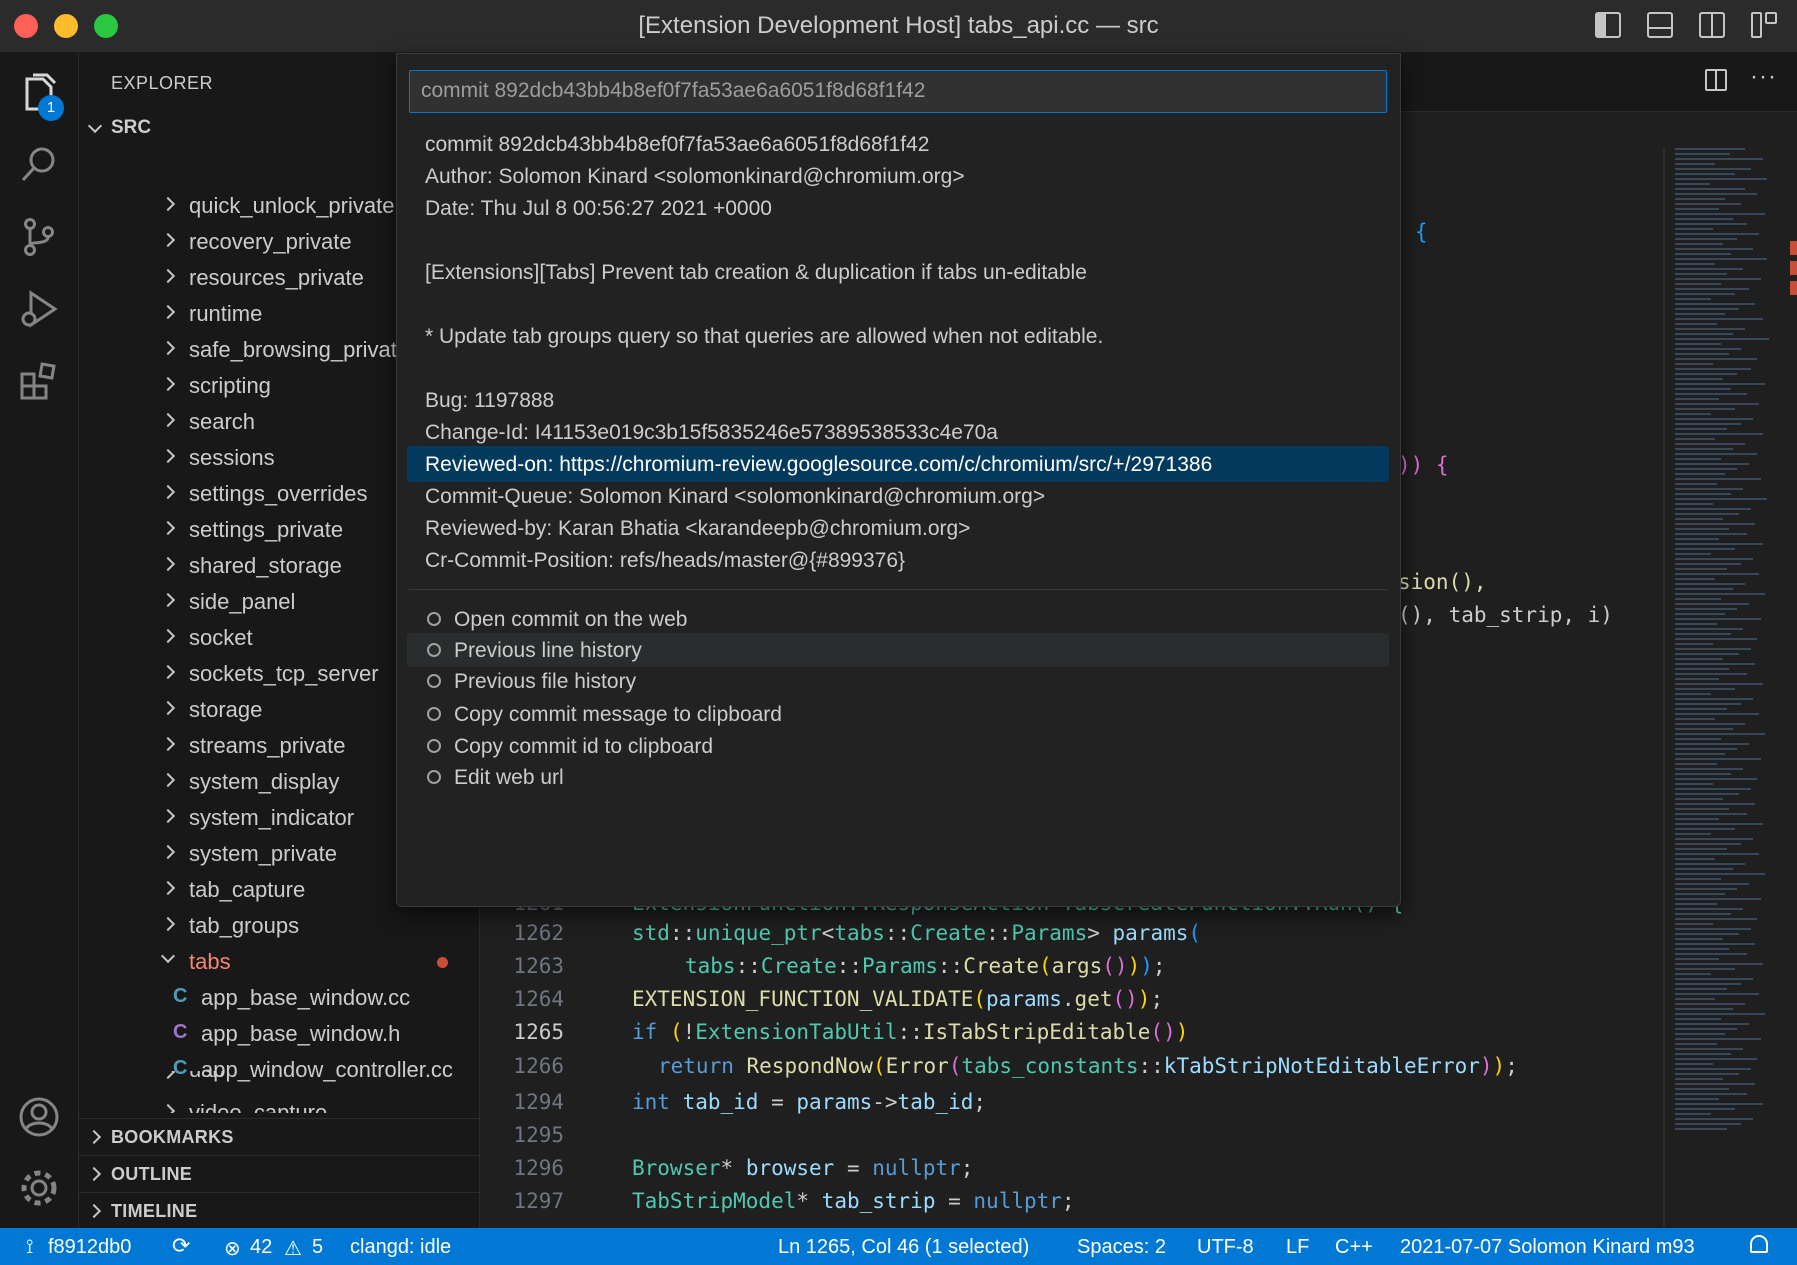 This screenshot has width=1797, height=1265. What do you see at coordinates (618, 714) in the screenshot?
I see `action-label: Copy commit message to clipboard` at bounding box center [618, 714].